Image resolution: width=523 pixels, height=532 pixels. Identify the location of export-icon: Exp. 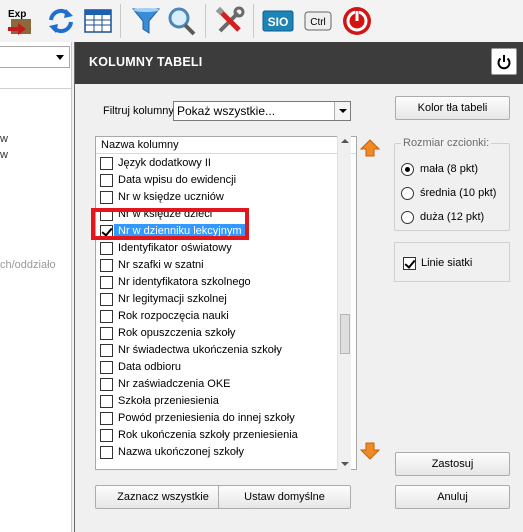
(19, 22).